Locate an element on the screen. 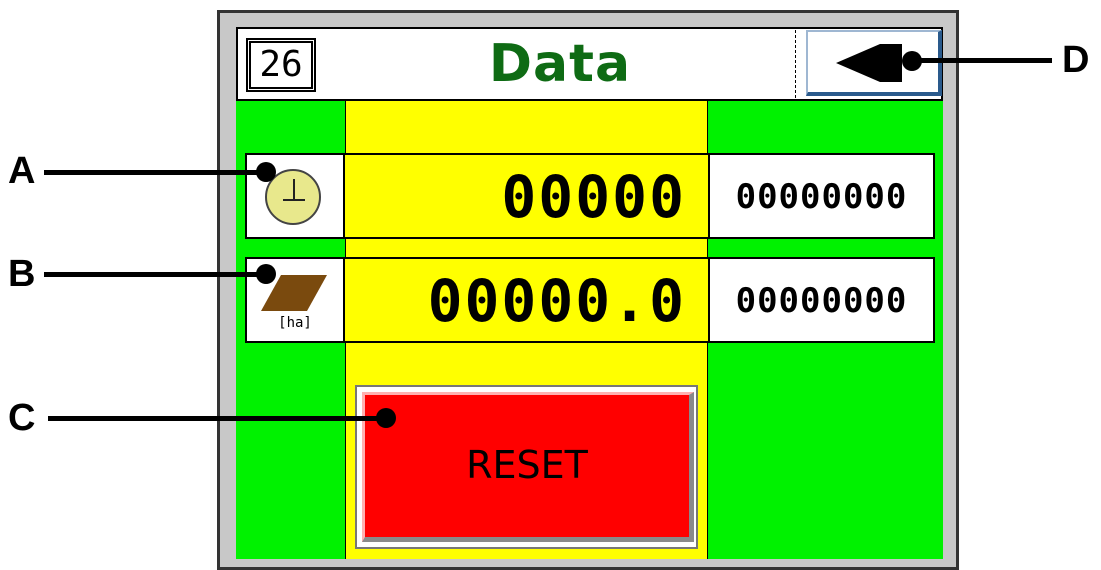 This screenshot has width=1101, height=570. area-total: 00000000 is located at coordinates (821, 301).